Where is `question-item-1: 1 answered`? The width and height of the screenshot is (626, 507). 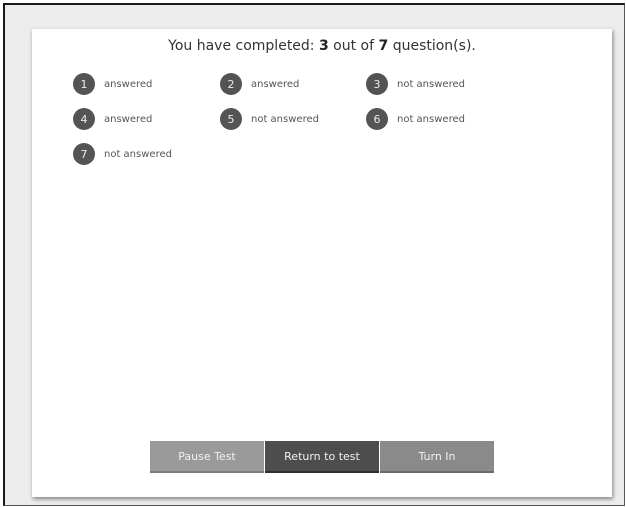
question-item-1: 1 answered is located at coordinates (112, 84).